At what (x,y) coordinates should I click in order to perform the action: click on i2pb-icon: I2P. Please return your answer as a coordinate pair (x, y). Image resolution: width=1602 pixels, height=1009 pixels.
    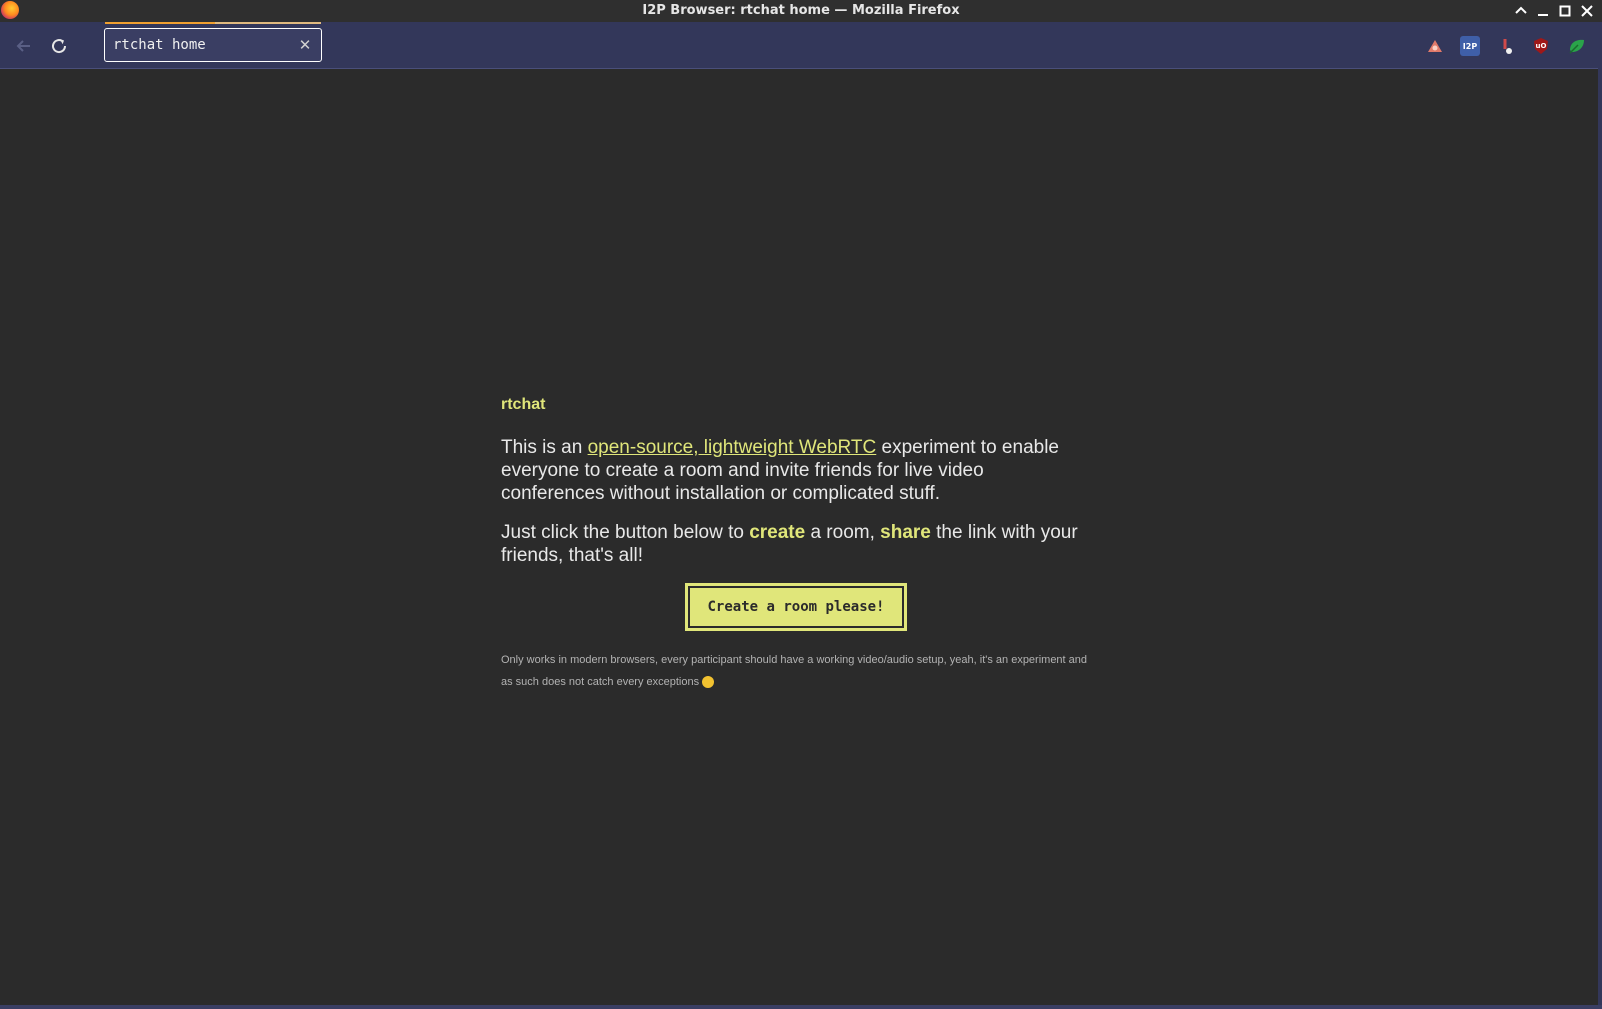
    Looking at the image, I should click on (1470, 46).